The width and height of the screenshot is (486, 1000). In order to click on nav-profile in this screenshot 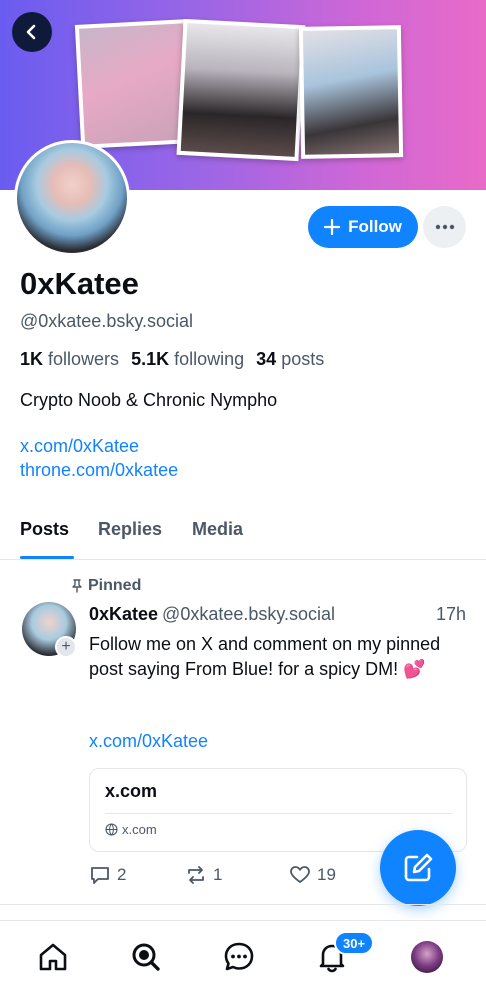, I will do `click(427, 957)`.